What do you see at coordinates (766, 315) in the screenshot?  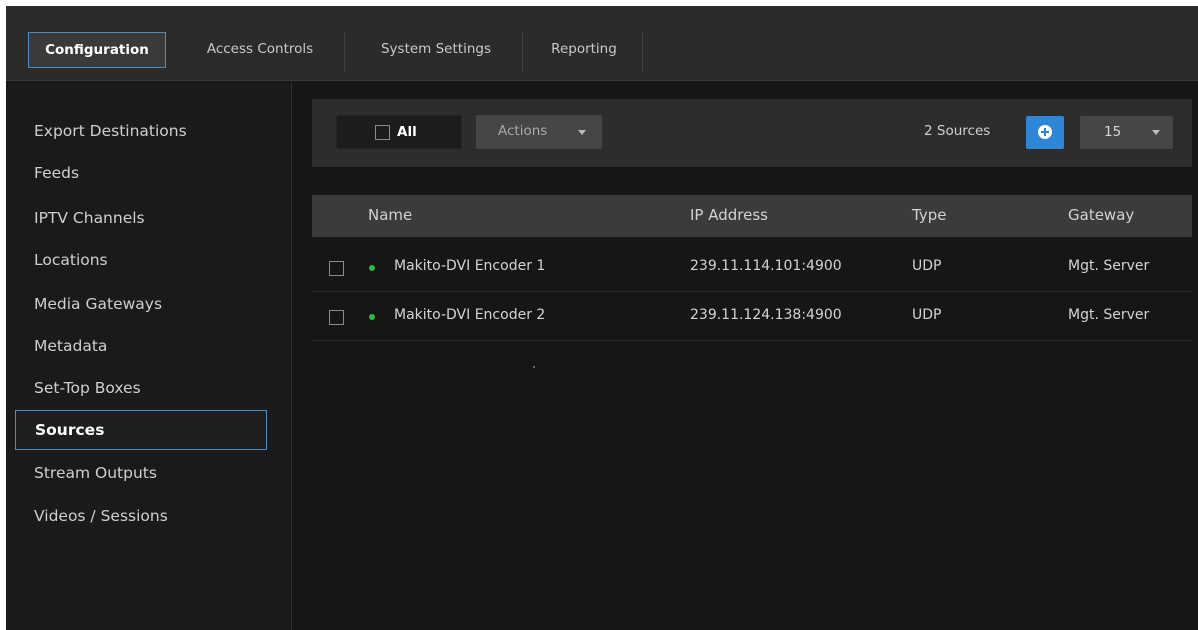 I see `row-ip-address: 239.11.124.138:4900` at bounding box center [766, 315].